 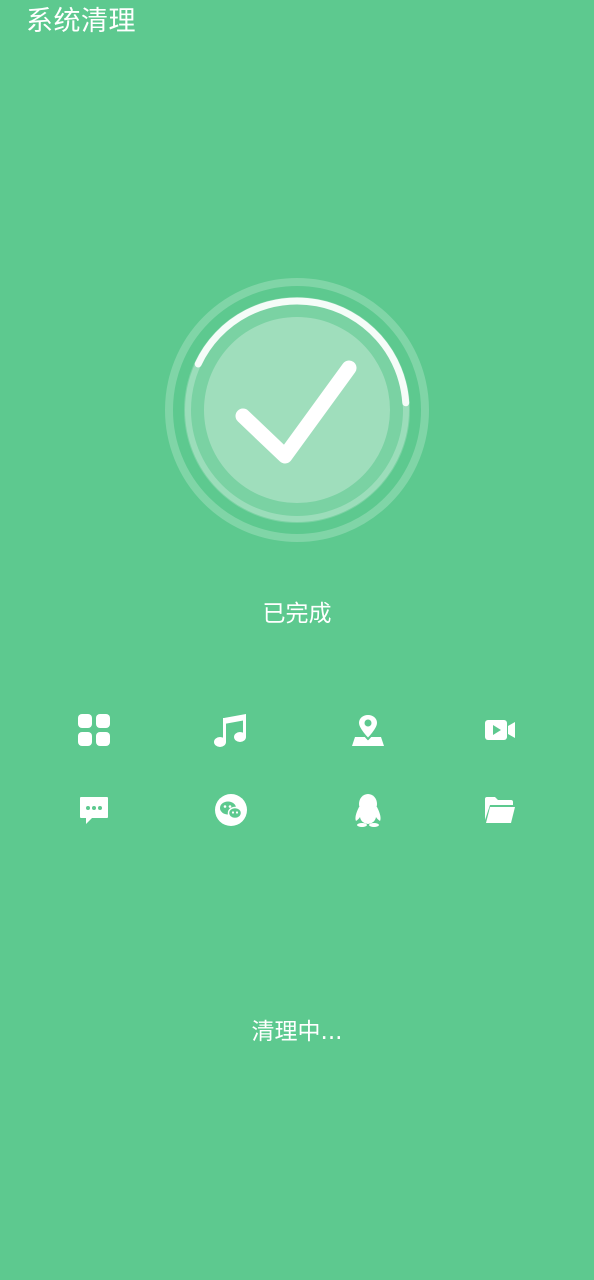 What do you see at coordinates (94, 810) in the screenshot?
I see `chat-bubble-icon` at bounding box center [94, 810].